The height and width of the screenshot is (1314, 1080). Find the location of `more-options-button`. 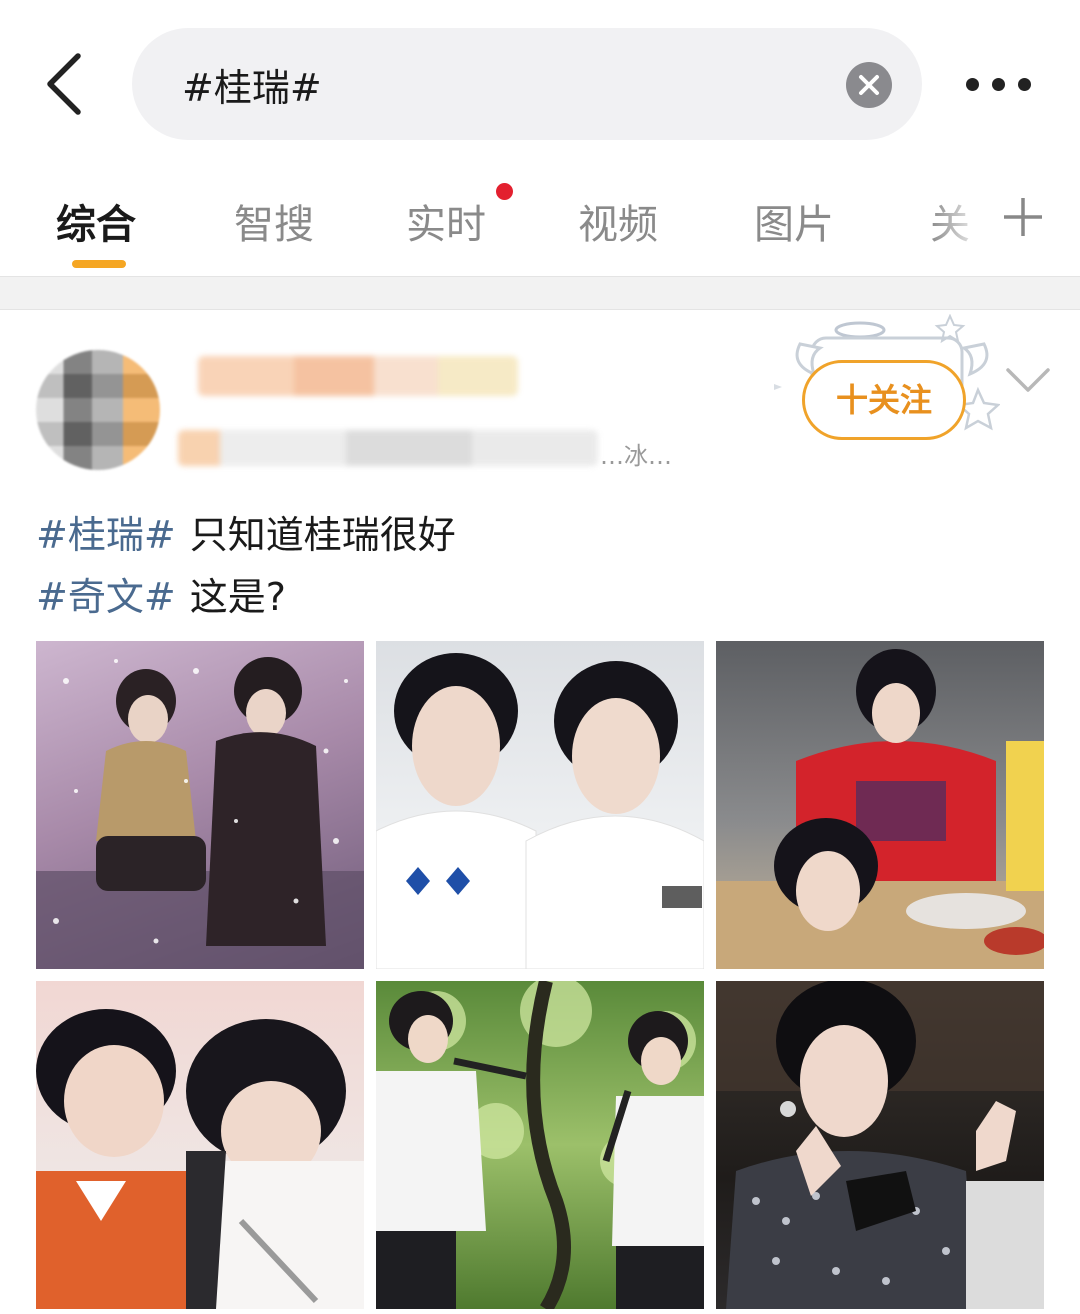

more-options-button is located at coordinates (999, 85).